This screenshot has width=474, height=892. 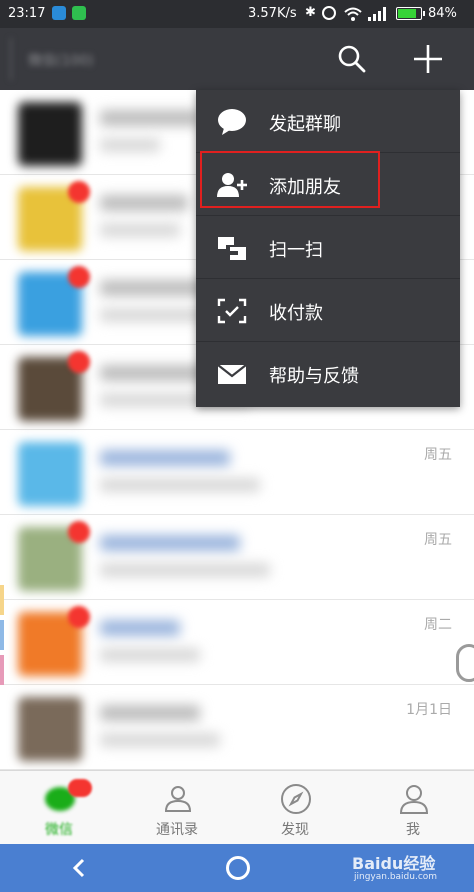 What do you see at coordinates (80, 868) in the screenshot?
I see `back-icon` at bounding box center [80, 868].